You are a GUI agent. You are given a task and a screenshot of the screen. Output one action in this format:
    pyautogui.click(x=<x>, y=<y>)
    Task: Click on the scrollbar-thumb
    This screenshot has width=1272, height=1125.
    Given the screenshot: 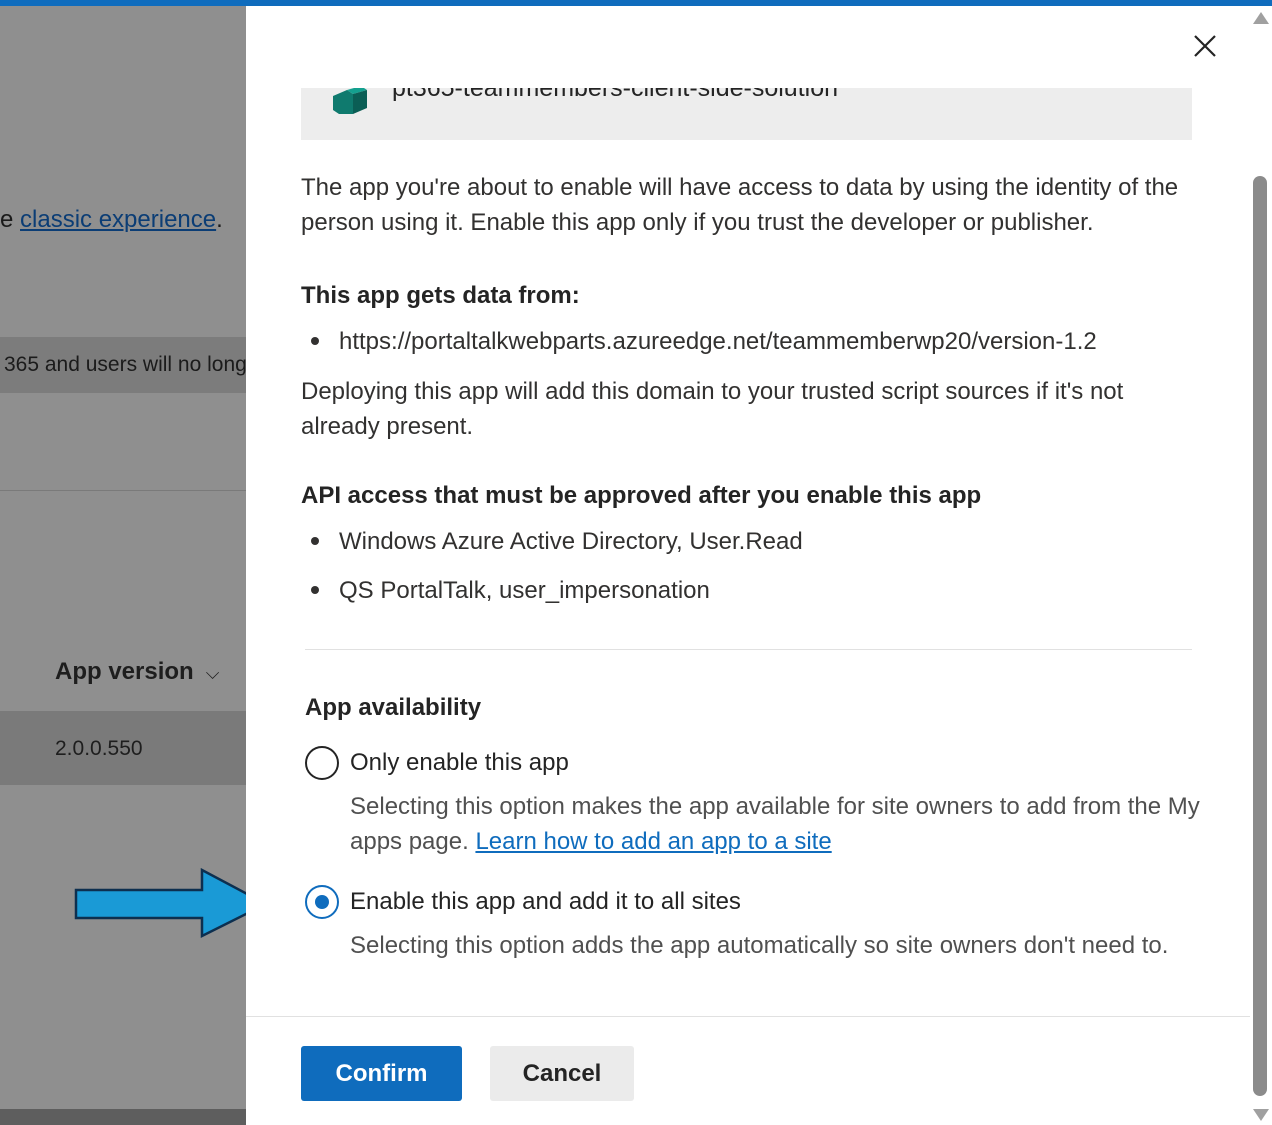 What is the action you would take?
    pyautogui.click(x=1260, y=636)
    